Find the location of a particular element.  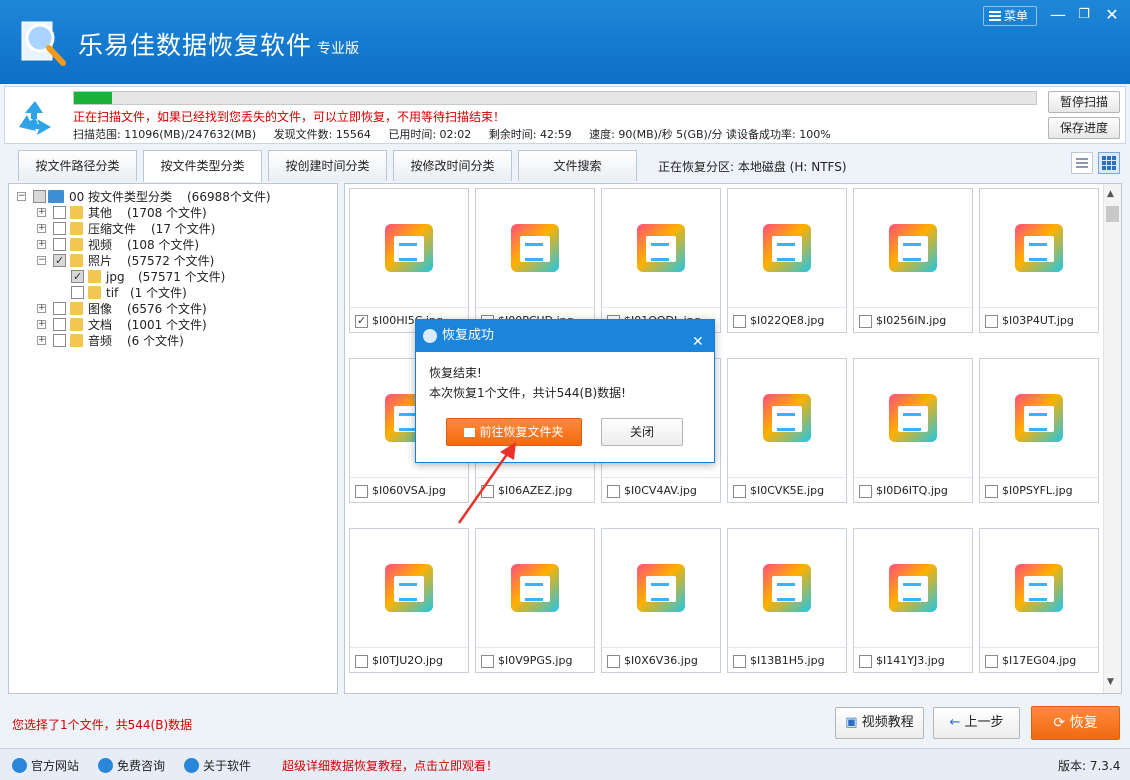

file-thumbnail: $I022QE8.jpg is located at coordinates (787, 260).